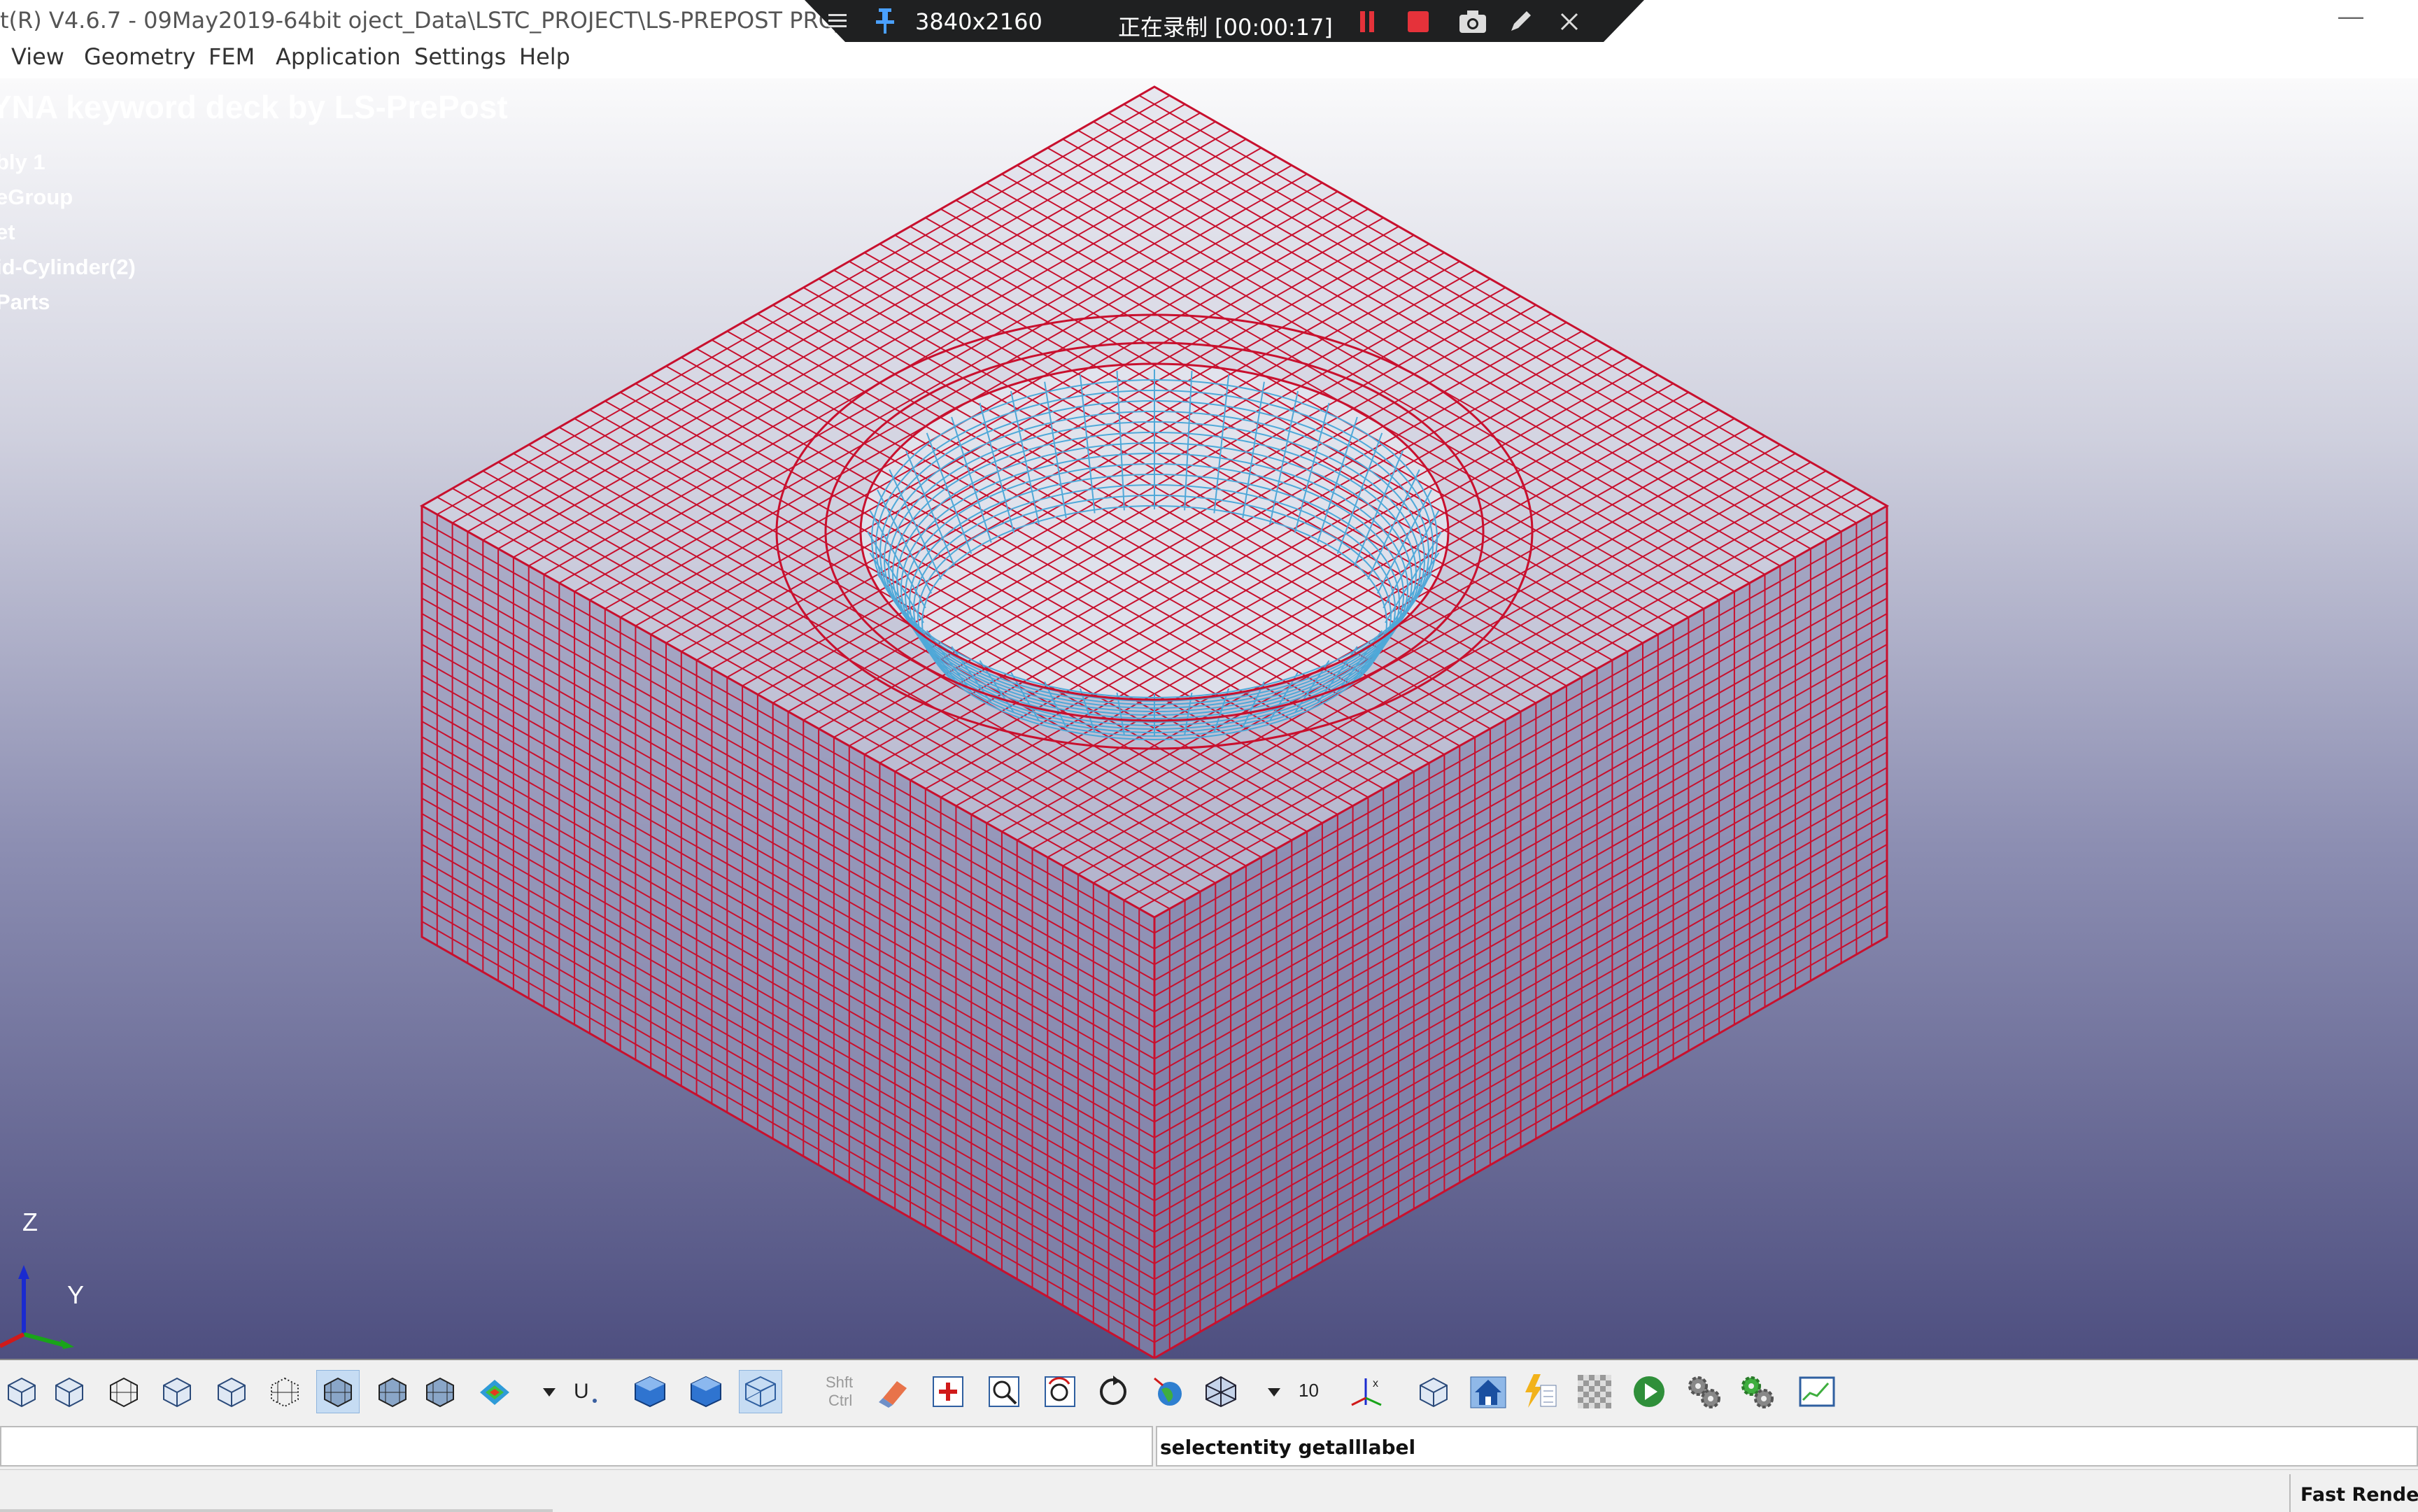  I want to click on checker-icon, so click(1594, 1391).